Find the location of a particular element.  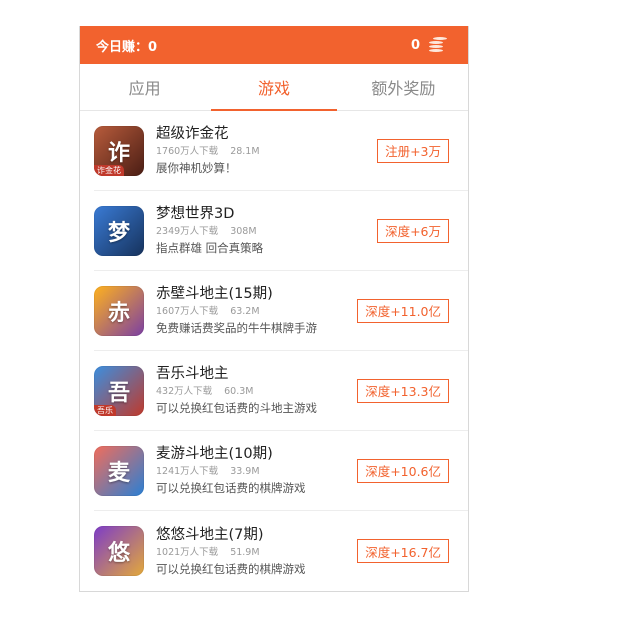

list-item: 诈 诈金花 超级诈金花 1760万人下载 28.1M 展你神机妙算！ 注册+3万 is located at coordinates (281, 151).